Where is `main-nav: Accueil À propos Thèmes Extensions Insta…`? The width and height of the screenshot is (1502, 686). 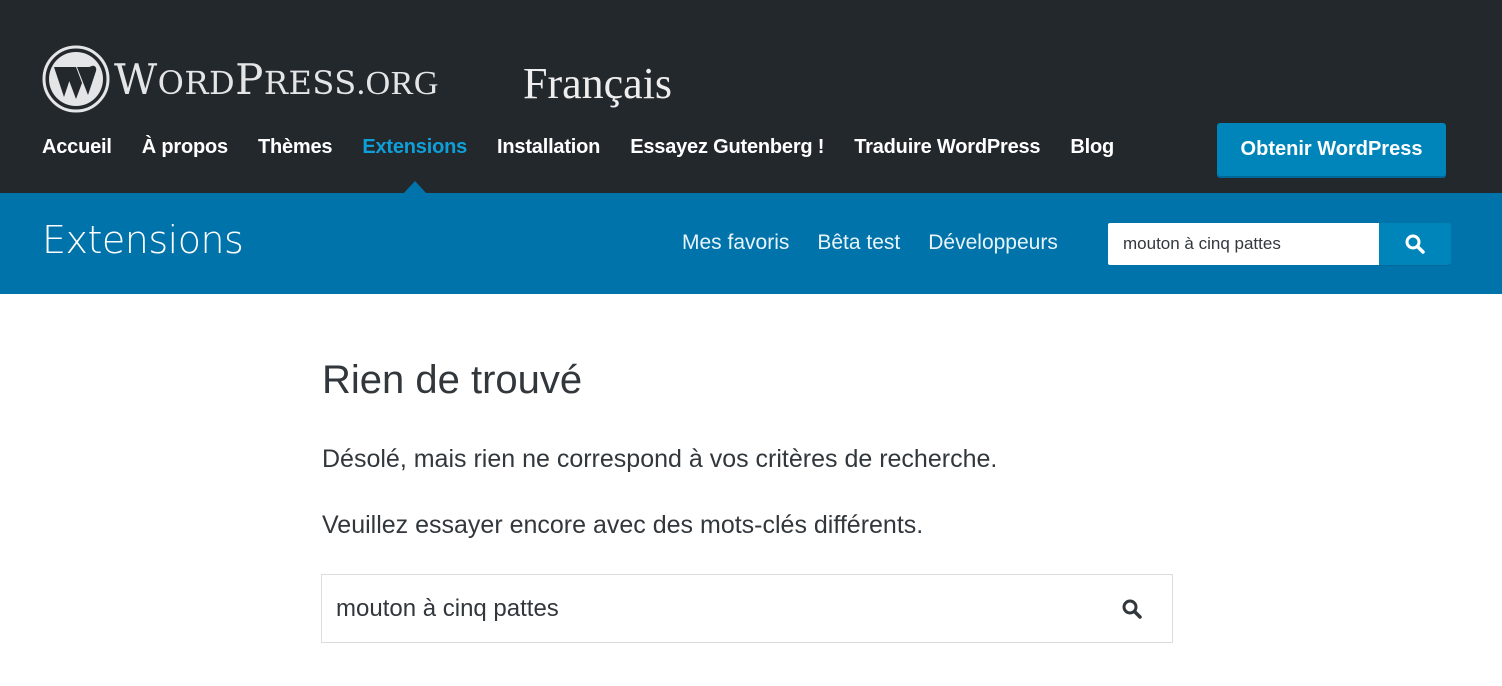 main-nav: Accueil À propos Thèmes Extensions Insta… is located at coordinates (593, 165).